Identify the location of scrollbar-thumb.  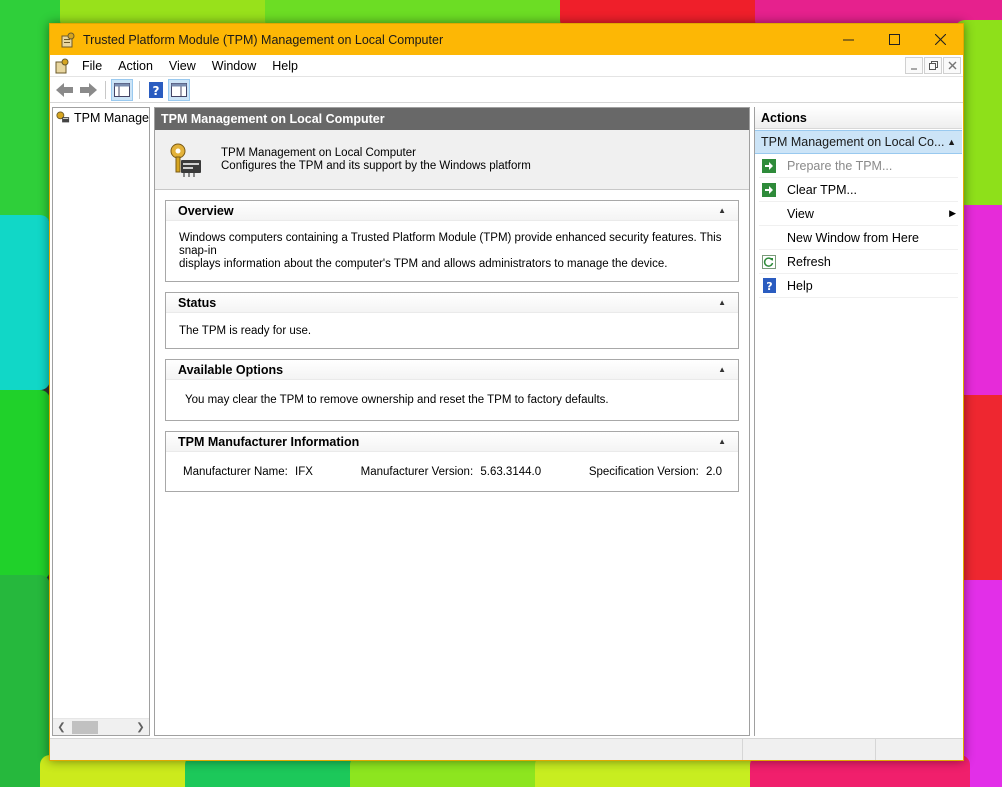
(85, 727).